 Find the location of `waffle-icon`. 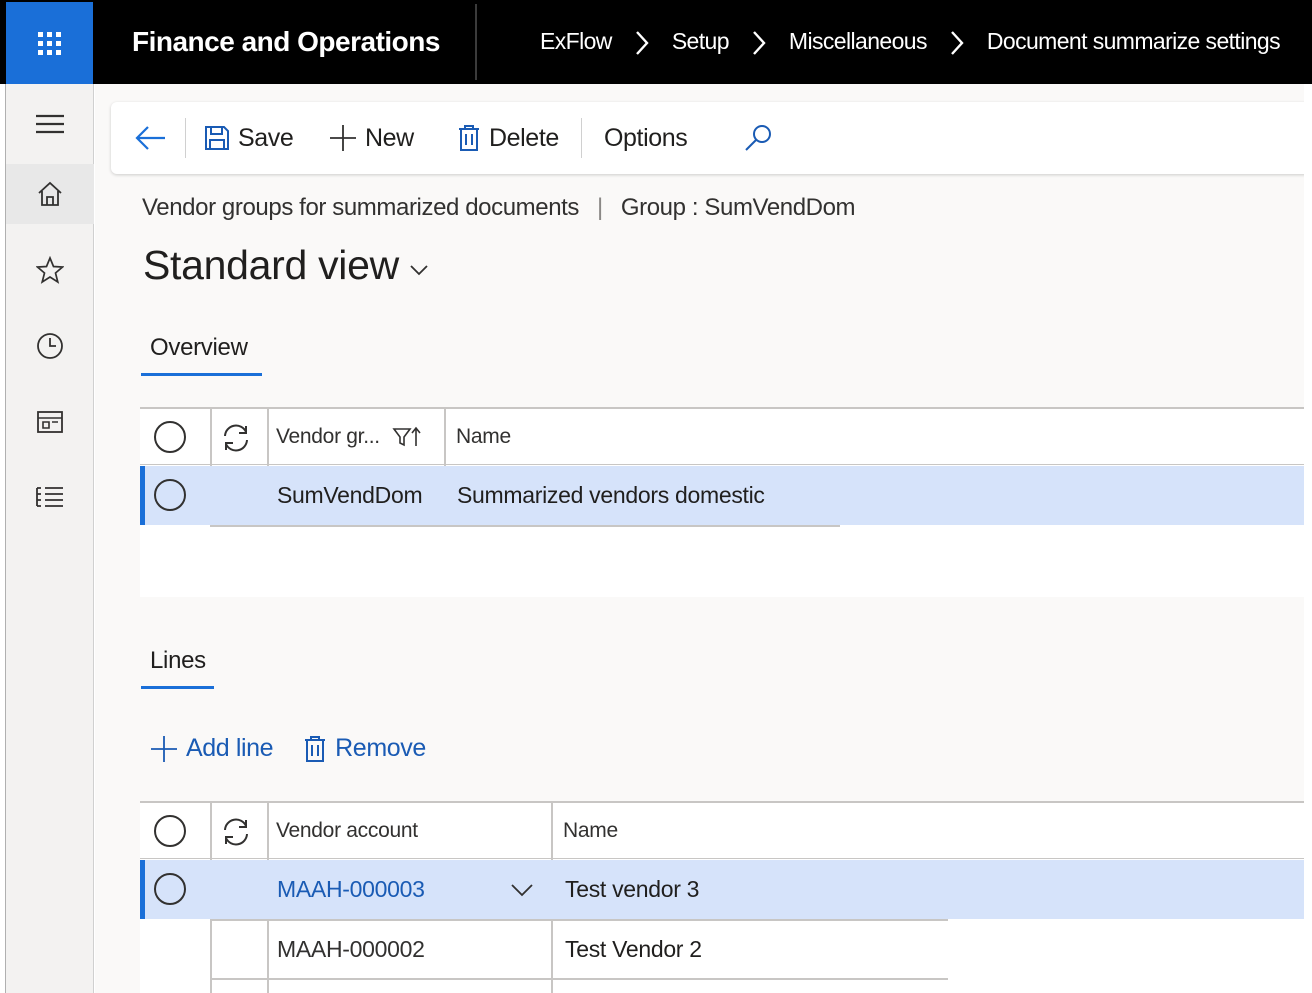

waffle-icon is located at coordinates (49, 43).